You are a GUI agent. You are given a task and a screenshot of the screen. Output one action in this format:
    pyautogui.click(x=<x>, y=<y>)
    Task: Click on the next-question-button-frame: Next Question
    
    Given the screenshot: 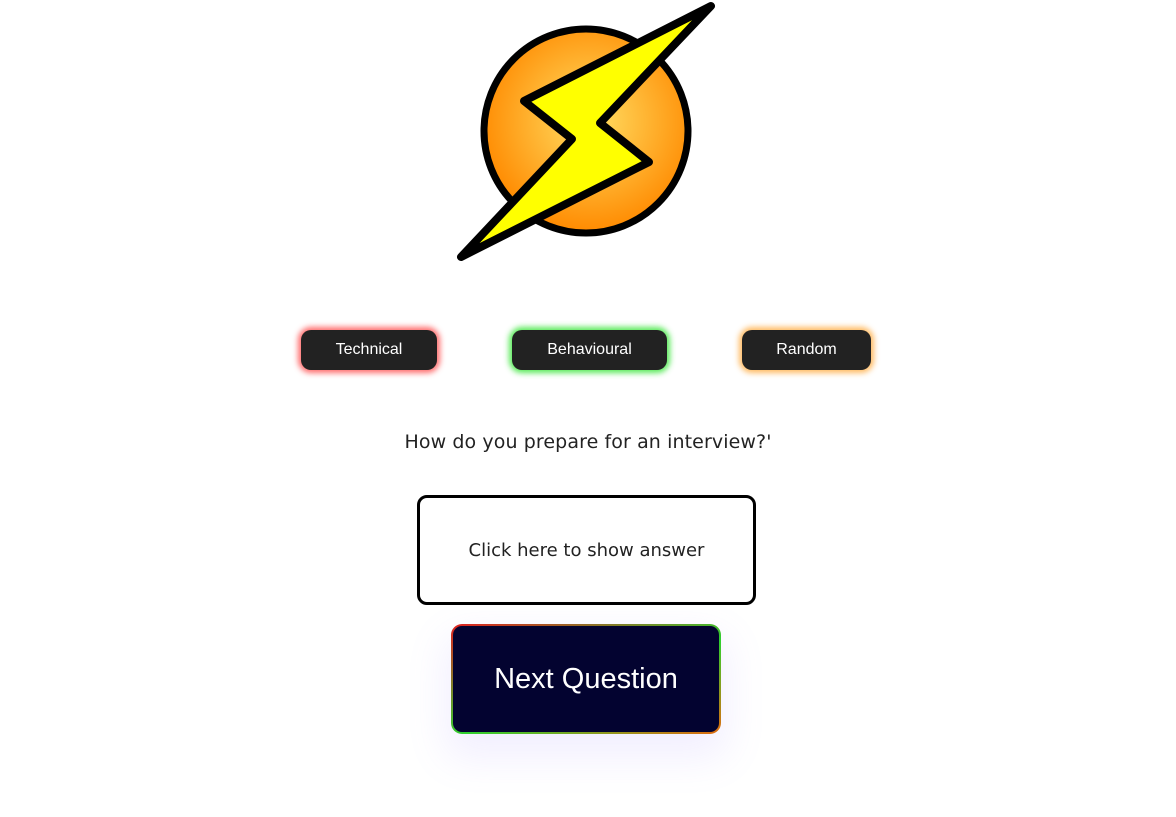 What is the action you would take?
    pyautogui.click(x=586, y=679)
    